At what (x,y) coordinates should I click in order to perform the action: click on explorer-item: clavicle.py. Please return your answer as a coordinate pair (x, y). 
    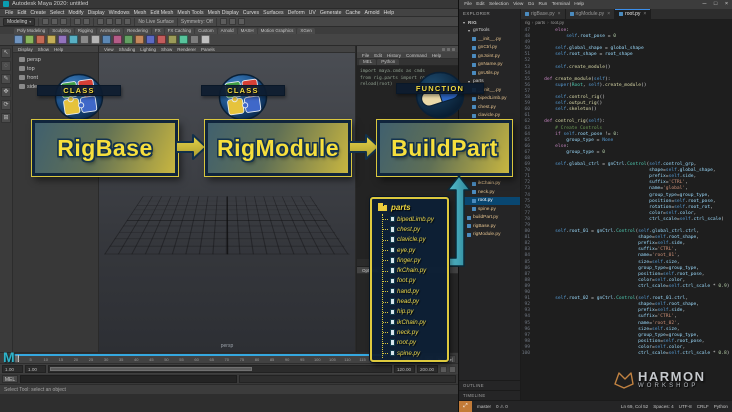
    Looking at the image, I should click on (489, 116).